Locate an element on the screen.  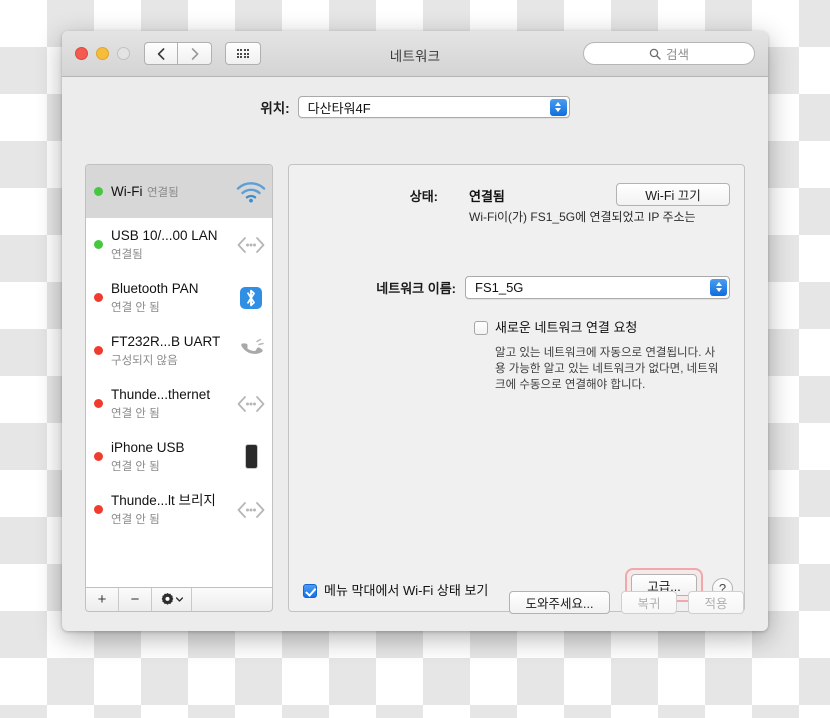
ask-new-network-checkbox is located at coordinates (481, 328).